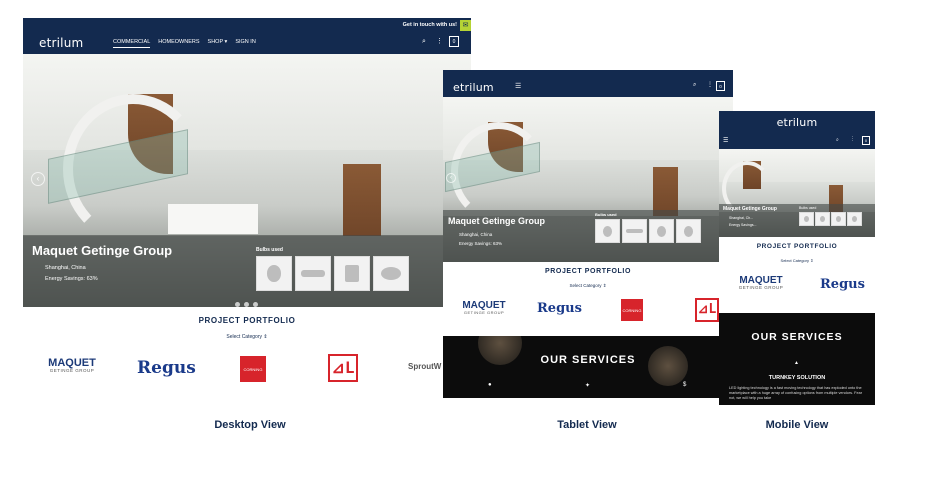  I want to click on tablet-services-section: OUR SERVICES ● ✦ $, so click(588, 367).